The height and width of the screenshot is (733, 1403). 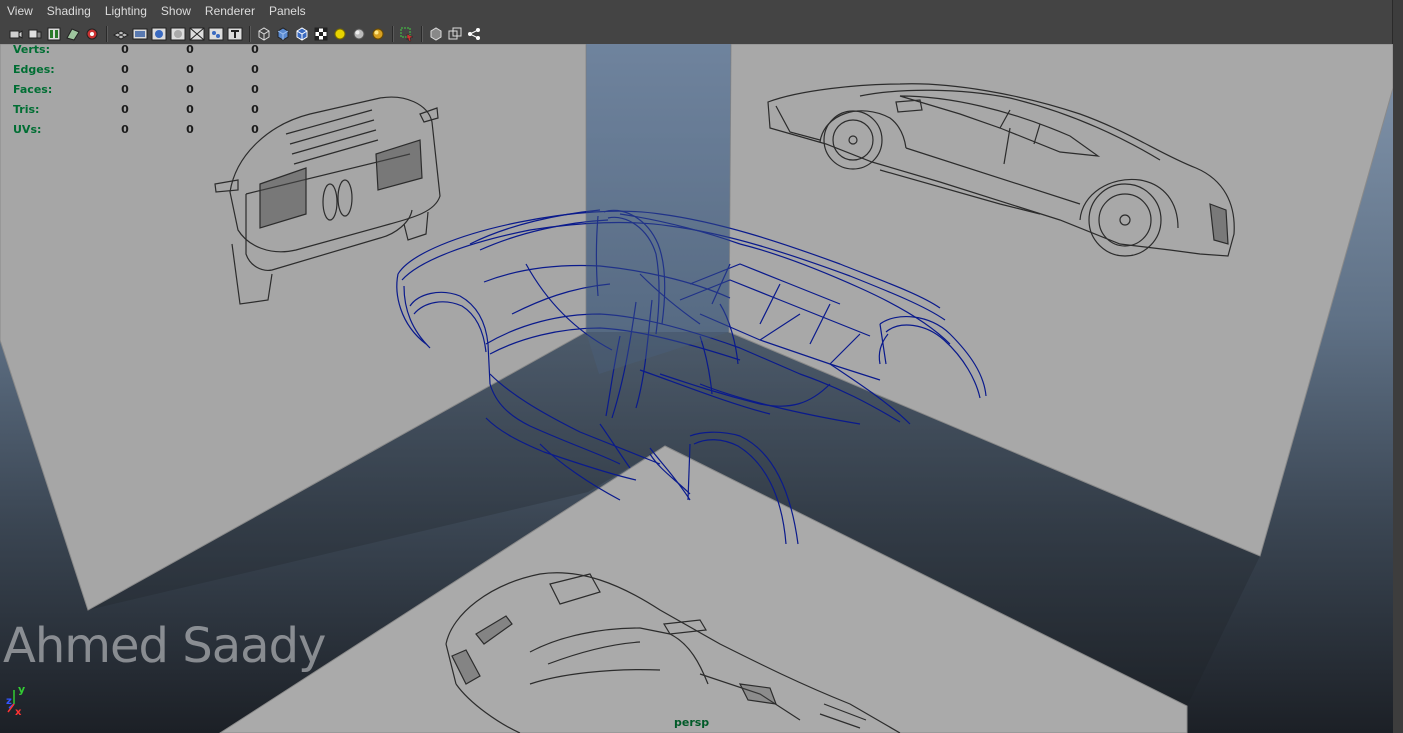 I want to click on hud-label: Tris:, so click(x=26, y=109).